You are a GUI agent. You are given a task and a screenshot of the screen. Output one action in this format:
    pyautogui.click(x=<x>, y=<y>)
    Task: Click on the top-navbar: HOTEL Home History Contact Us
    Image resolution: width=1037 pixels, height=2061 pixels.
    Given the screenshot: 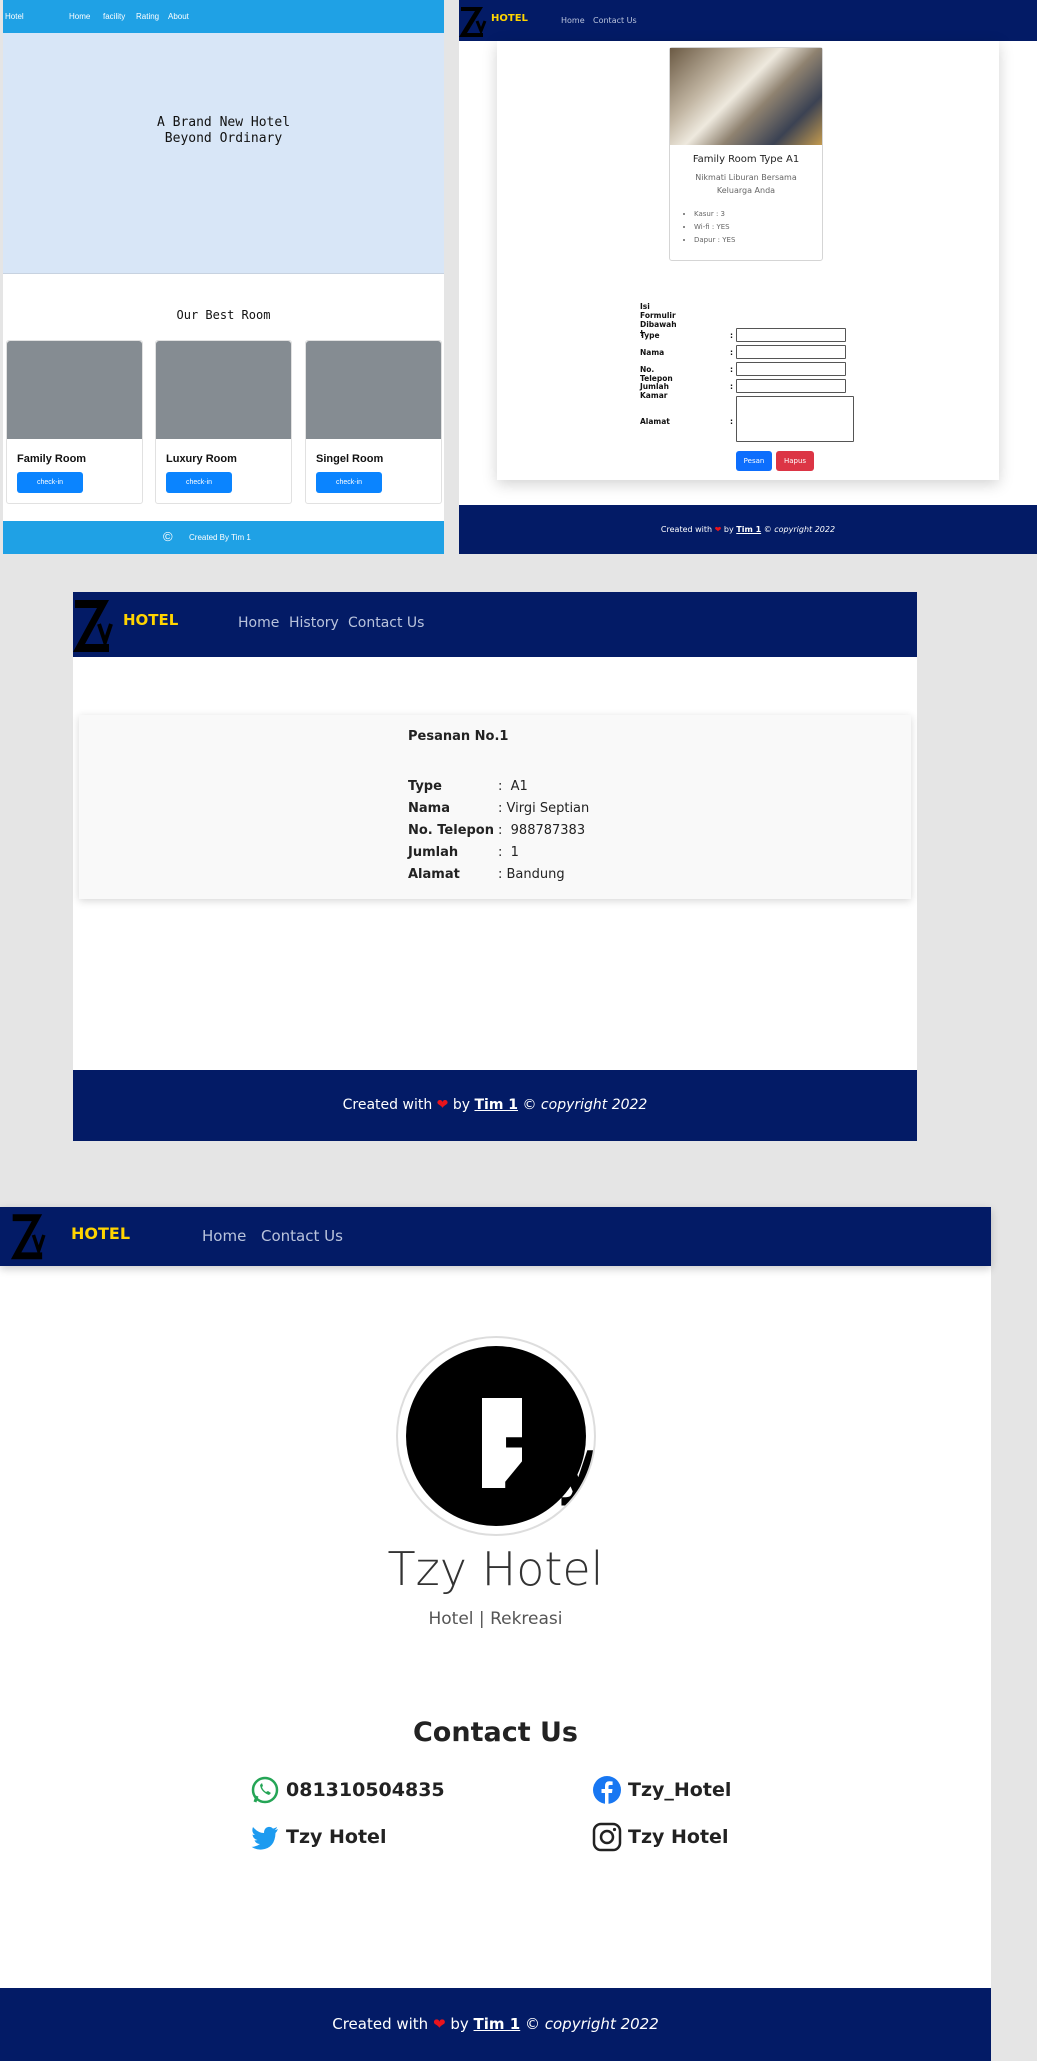 What is the action you would take?
    pyautogui.click(x=495, y=624)
    